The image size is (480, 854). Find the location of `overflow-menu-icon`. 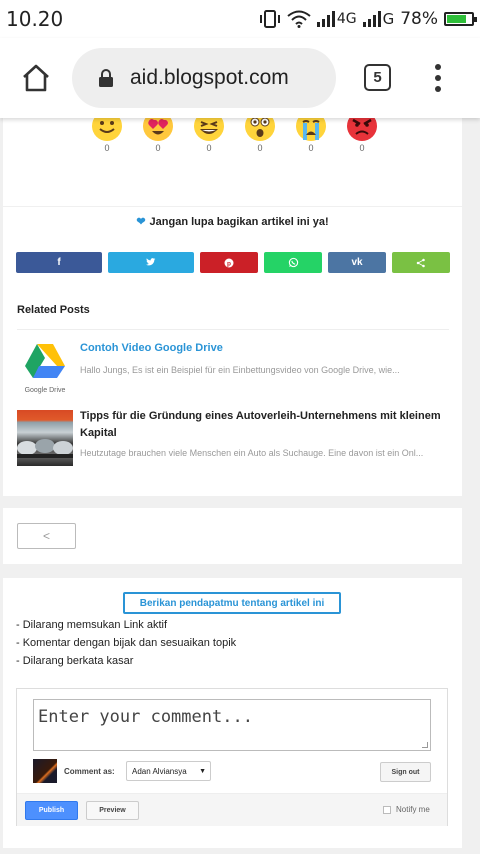

overflow-menu-icon is located at coordinates (438, 78).